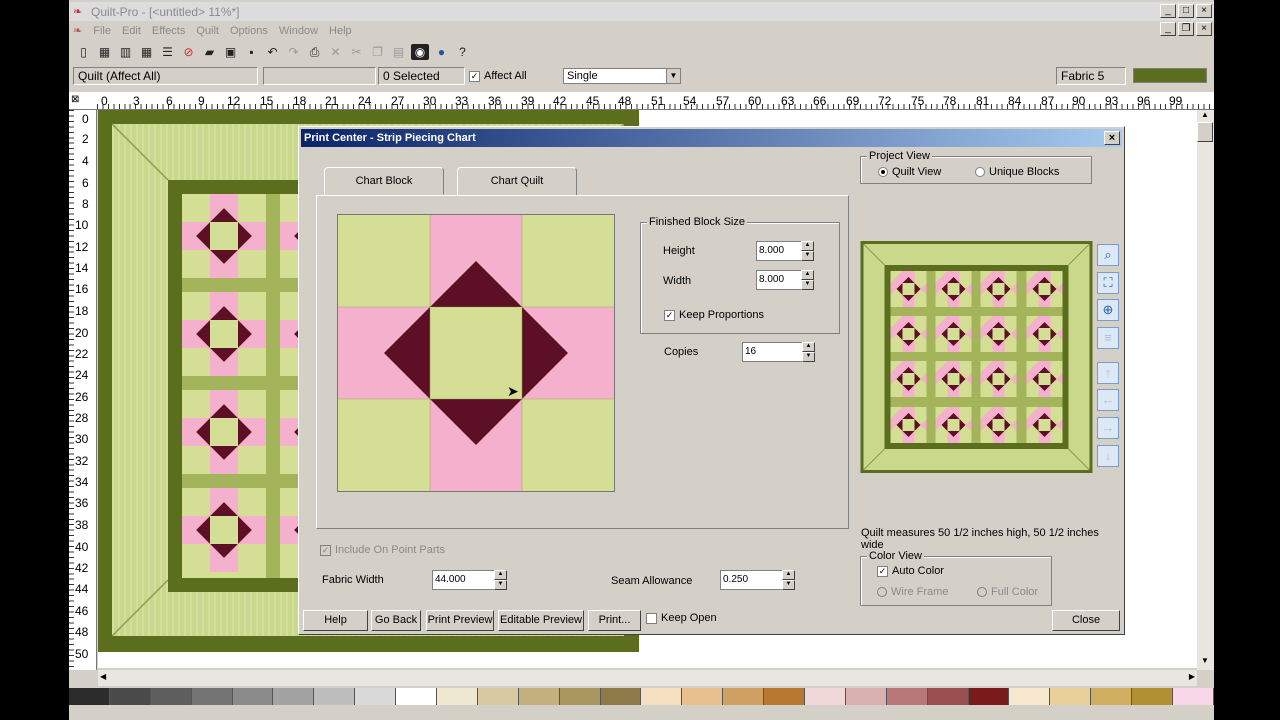  What do you see at coordinates (249, 31) in the screenshot?
I see `menu-options: Options` at bounding box center [249, 31].